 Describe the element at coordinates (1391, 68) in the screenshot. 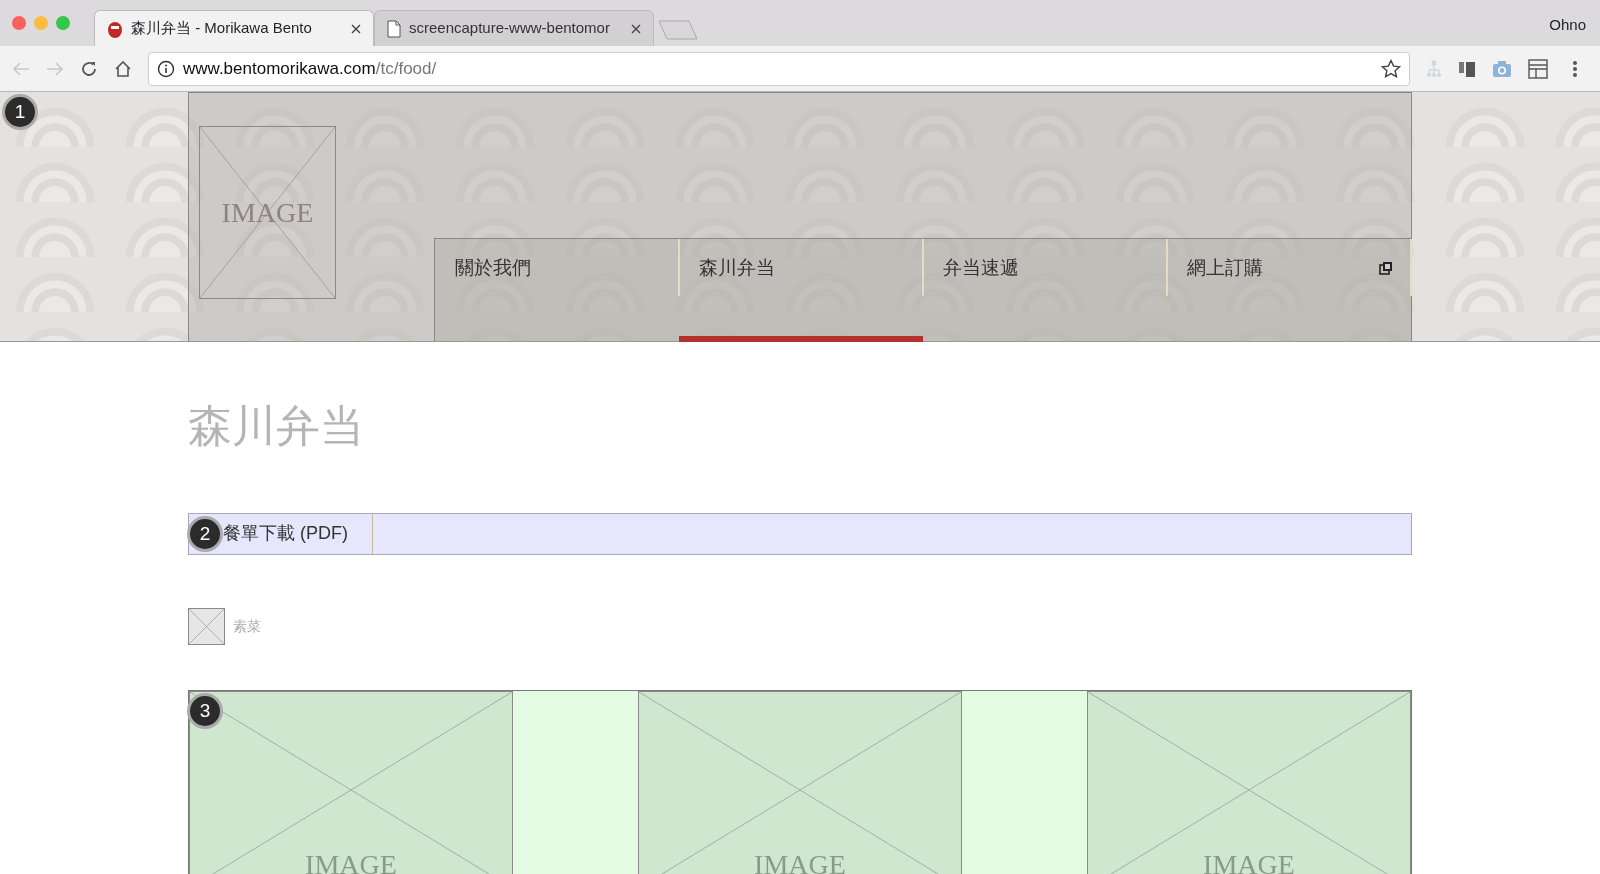

I see `star-icon` at that location.